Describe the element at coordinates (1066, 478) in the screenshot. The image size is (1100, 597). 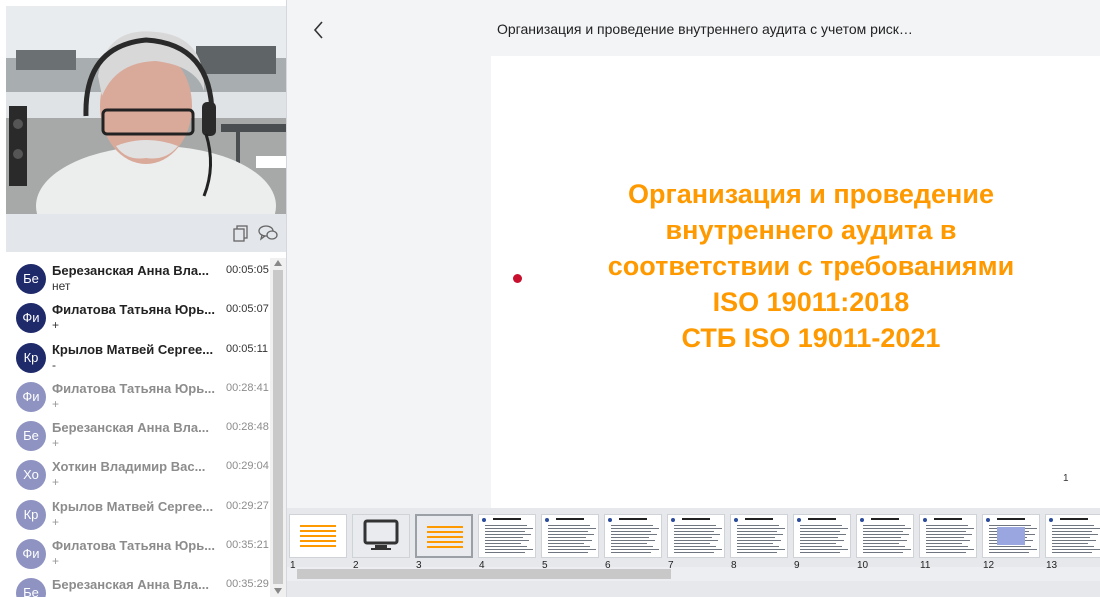
I see `slide-page-number: 1` at that location.